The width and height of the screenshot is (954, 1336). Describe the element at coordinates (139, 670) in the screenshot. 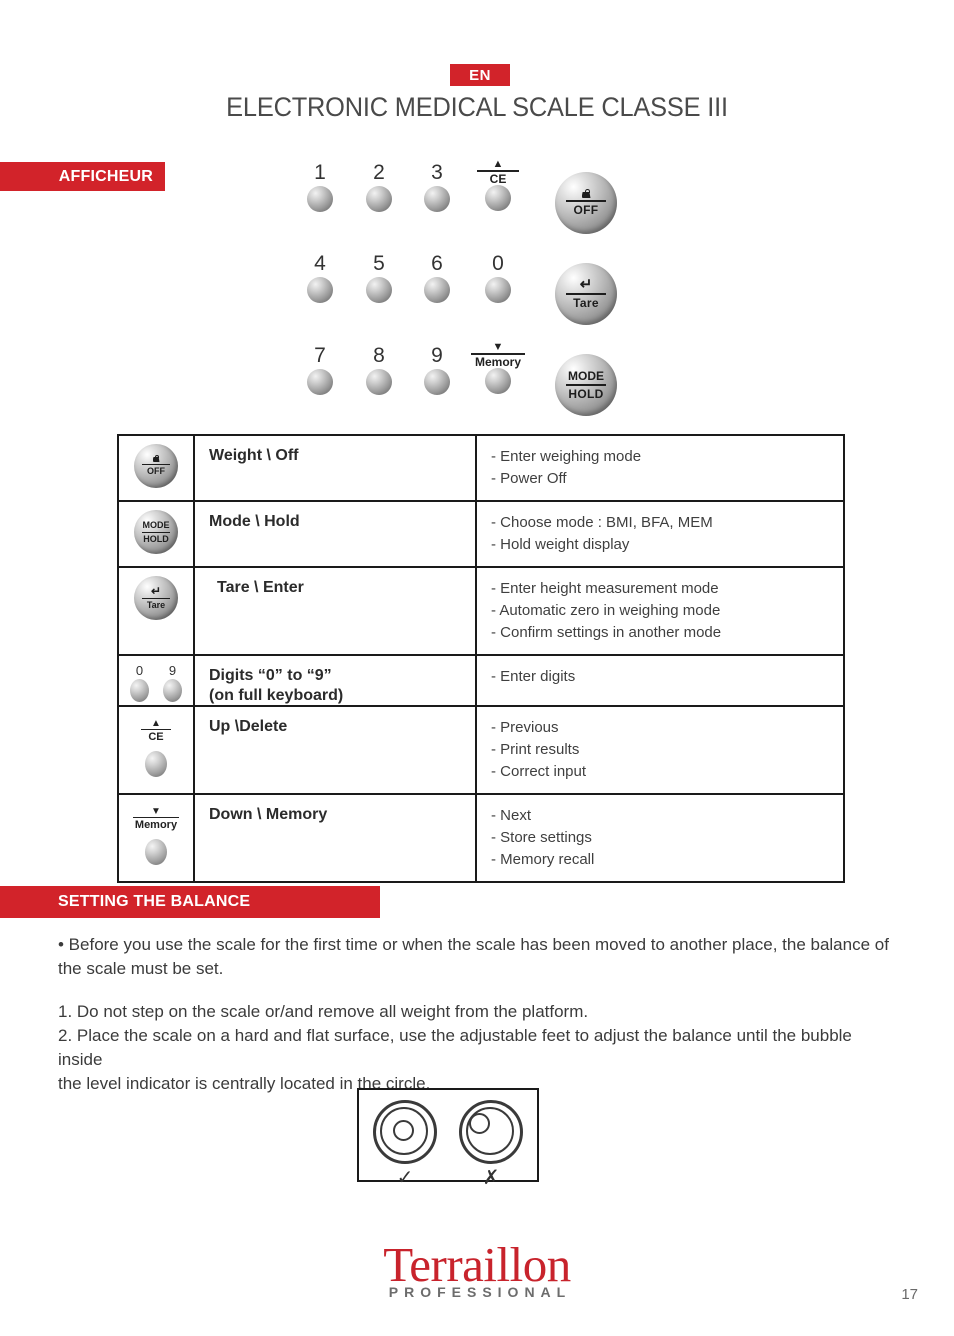

I see `digit-key-0-label: 0` at that location.